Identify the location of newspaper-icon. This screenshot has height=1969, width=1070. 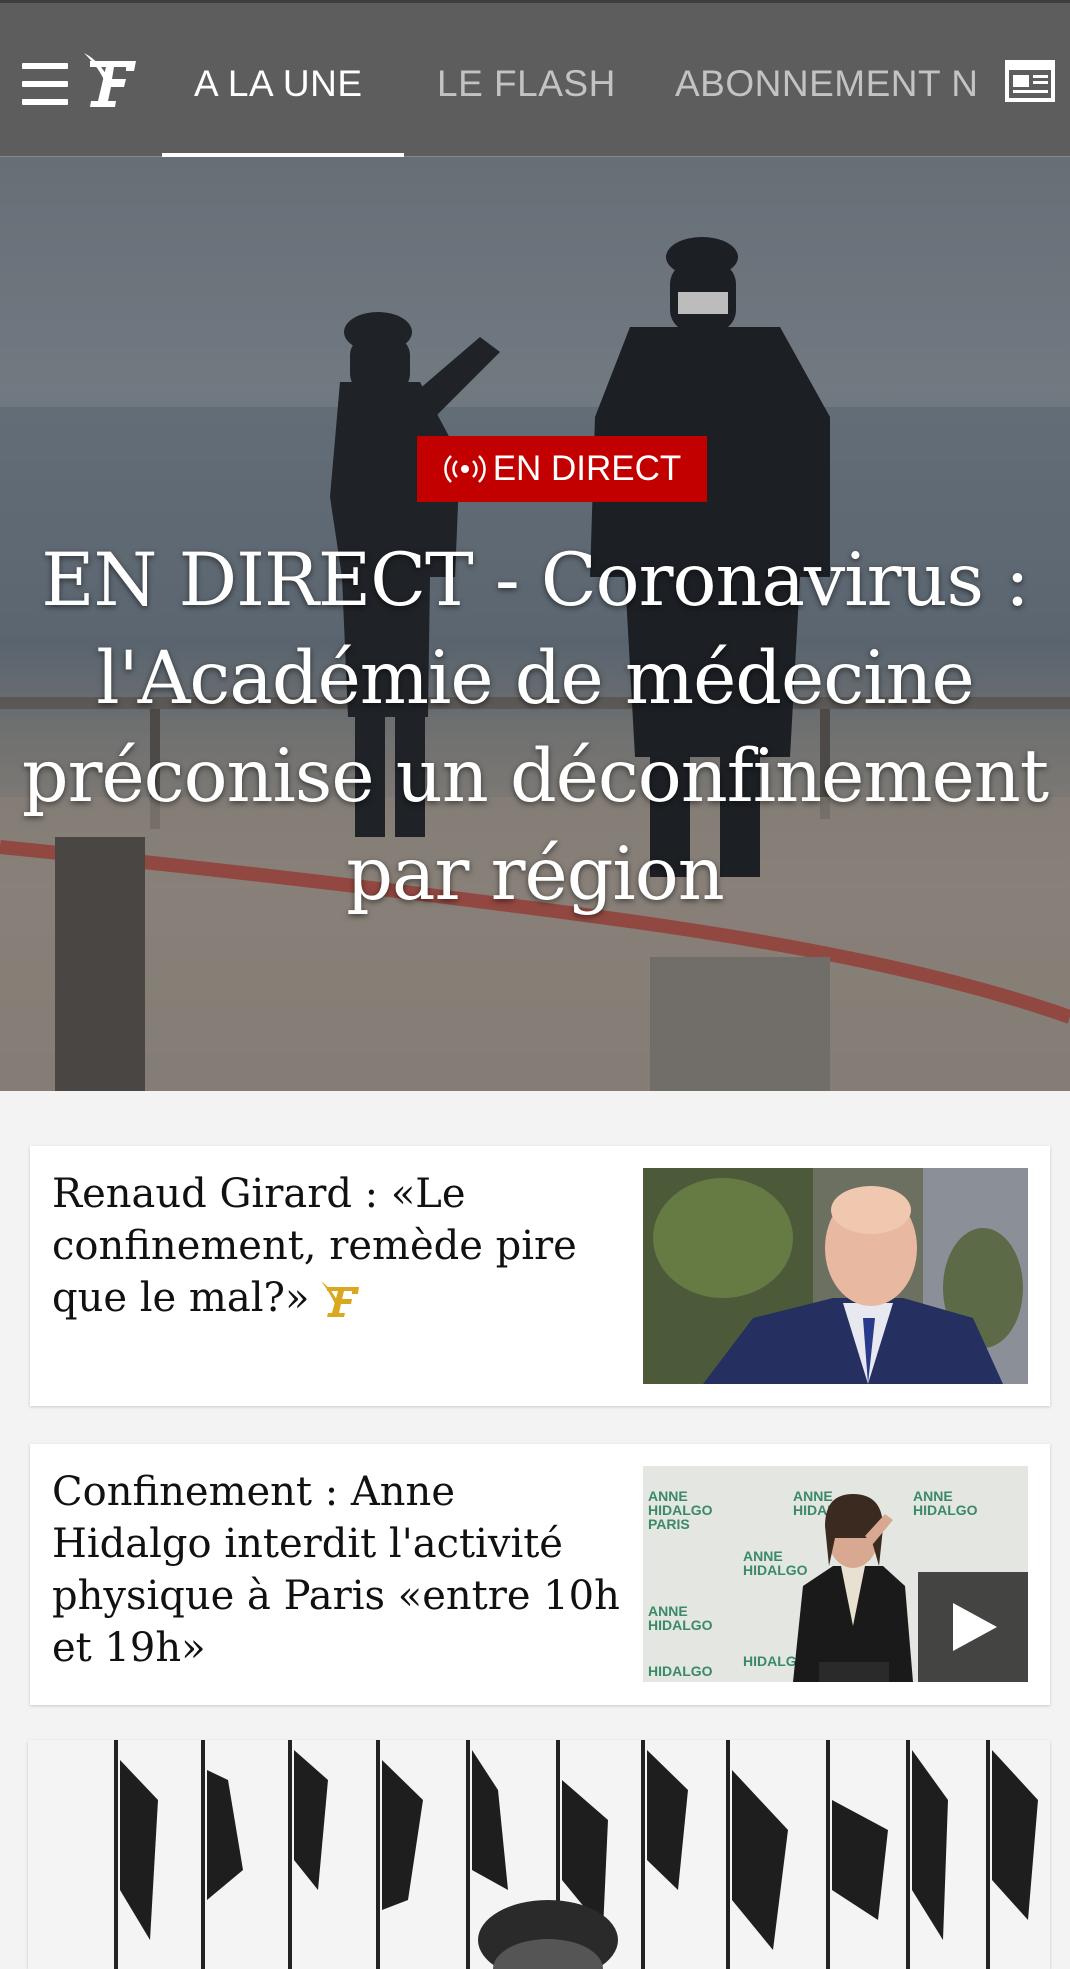
(1030, 81).